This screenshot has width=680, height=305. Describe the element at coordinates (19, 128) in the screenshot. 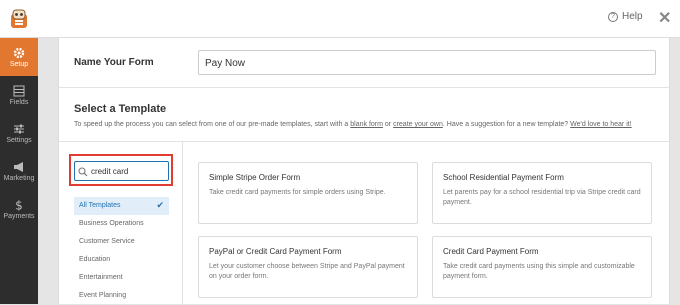

I see `sliders-icon` at that location.